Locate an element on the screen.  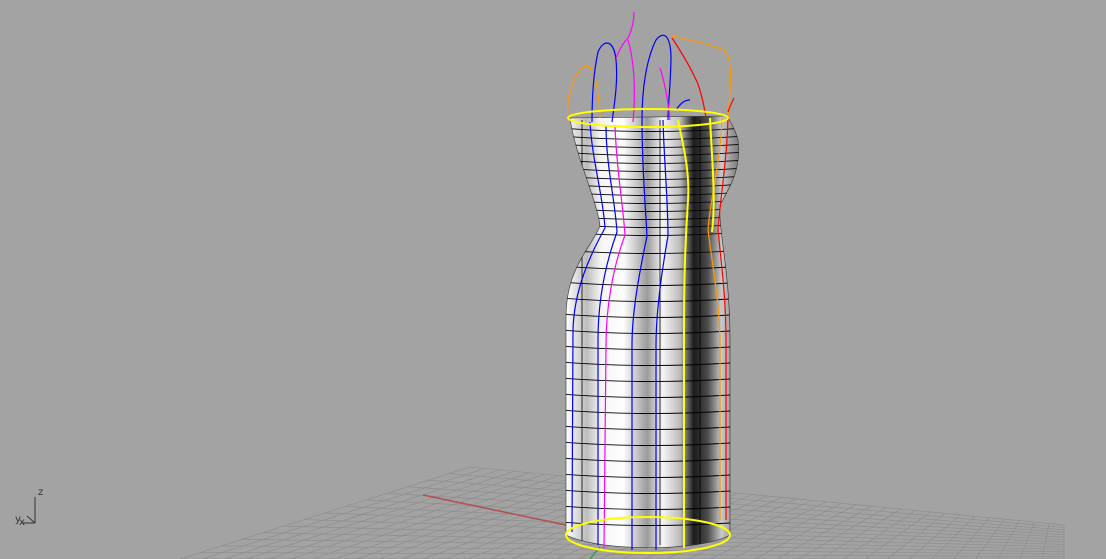
top-curve-red is located at coordinates (689, 78).